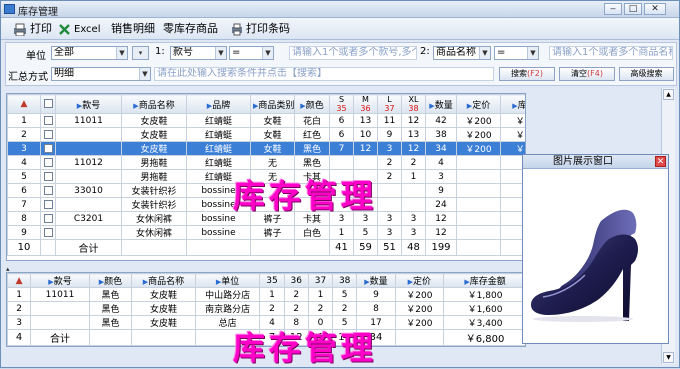  What do you see at coordinates (266, 247) in the screenshot?
I see `table-total-row: 10 合计 41 59 51 48 199` at bounding box center [266, 247].